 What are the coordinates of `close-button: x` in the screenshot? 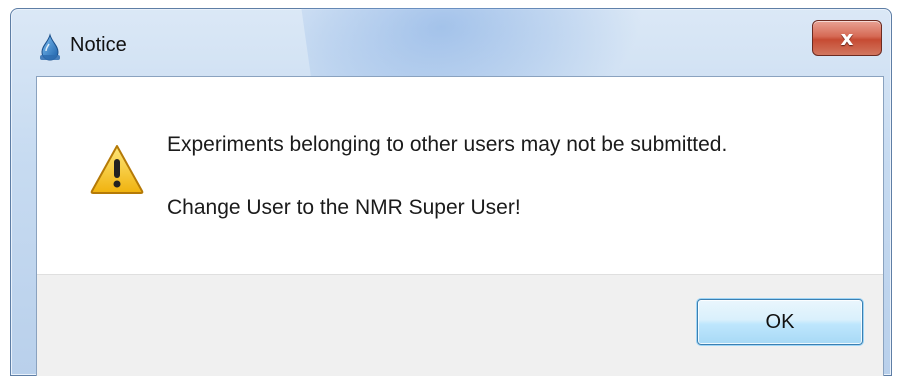 It's located at (847, 38).